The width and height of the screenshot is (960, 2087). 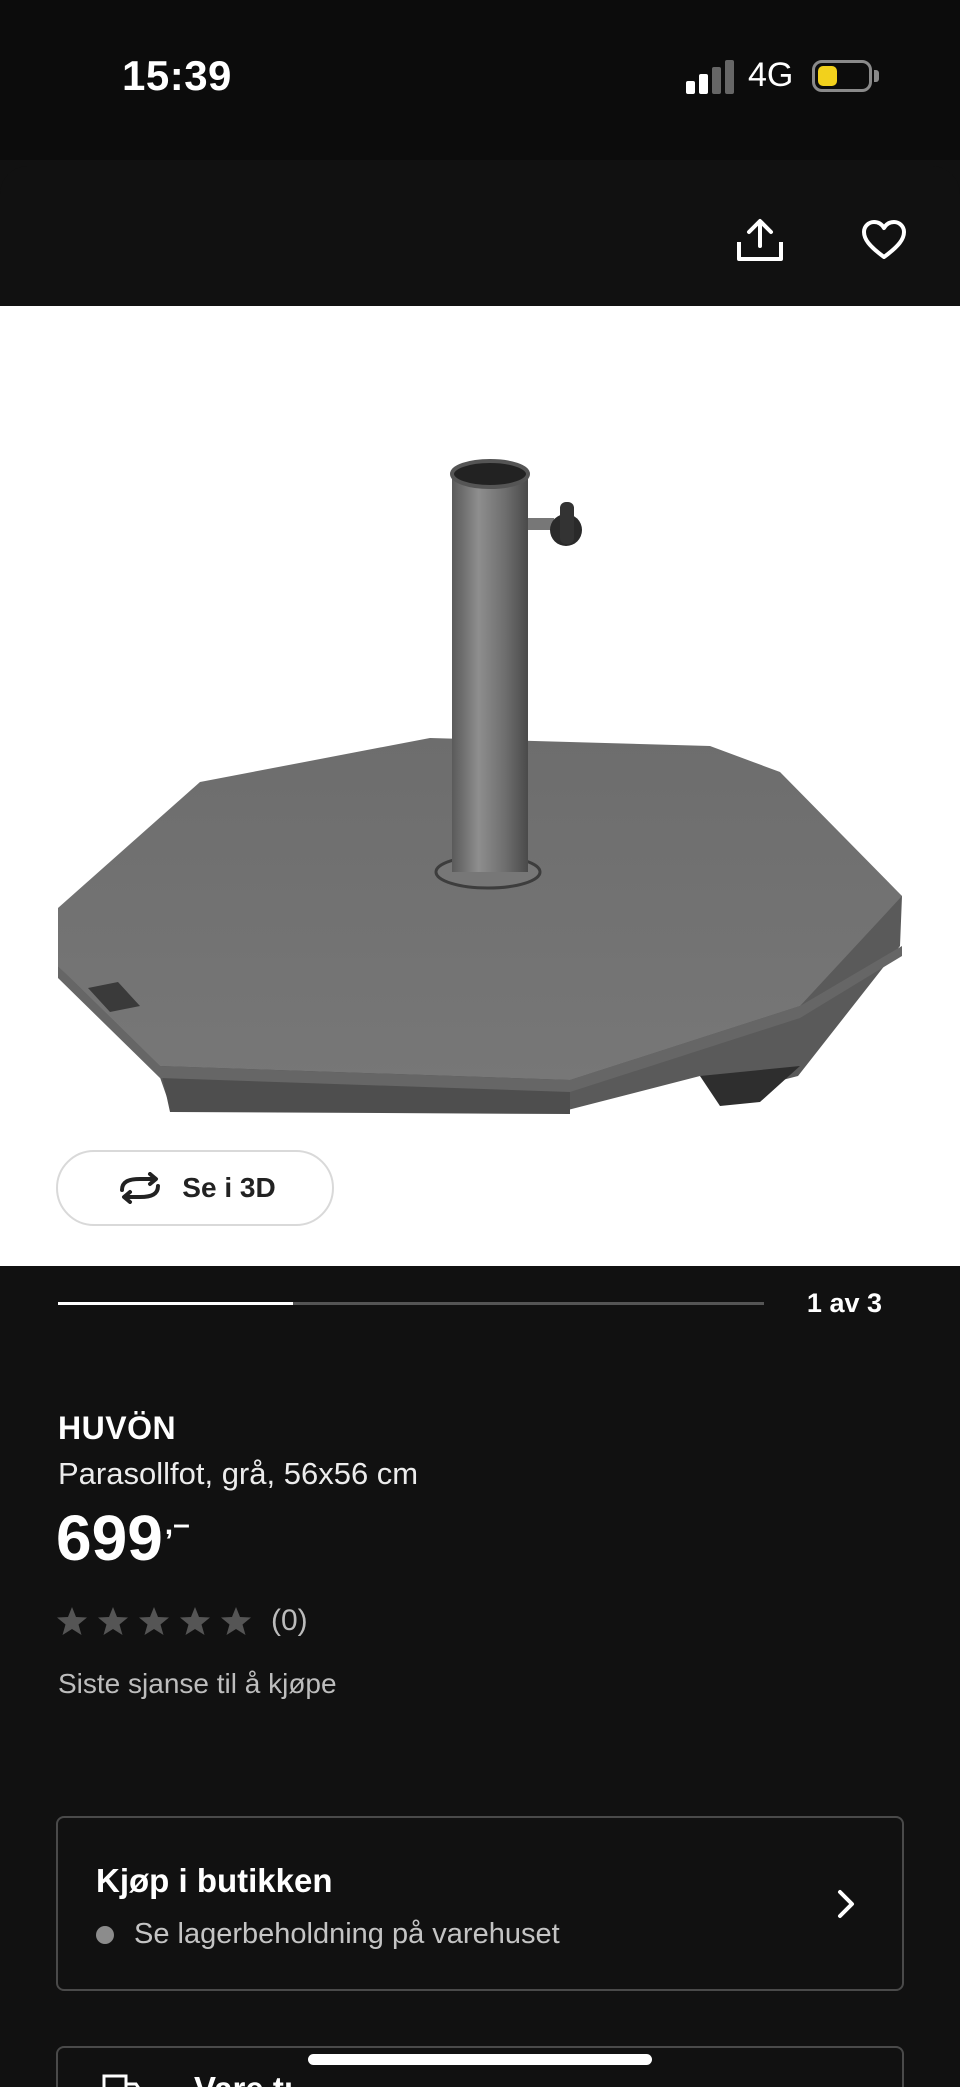 I want to click on network-label: 4G, so click(x=771, y=75).